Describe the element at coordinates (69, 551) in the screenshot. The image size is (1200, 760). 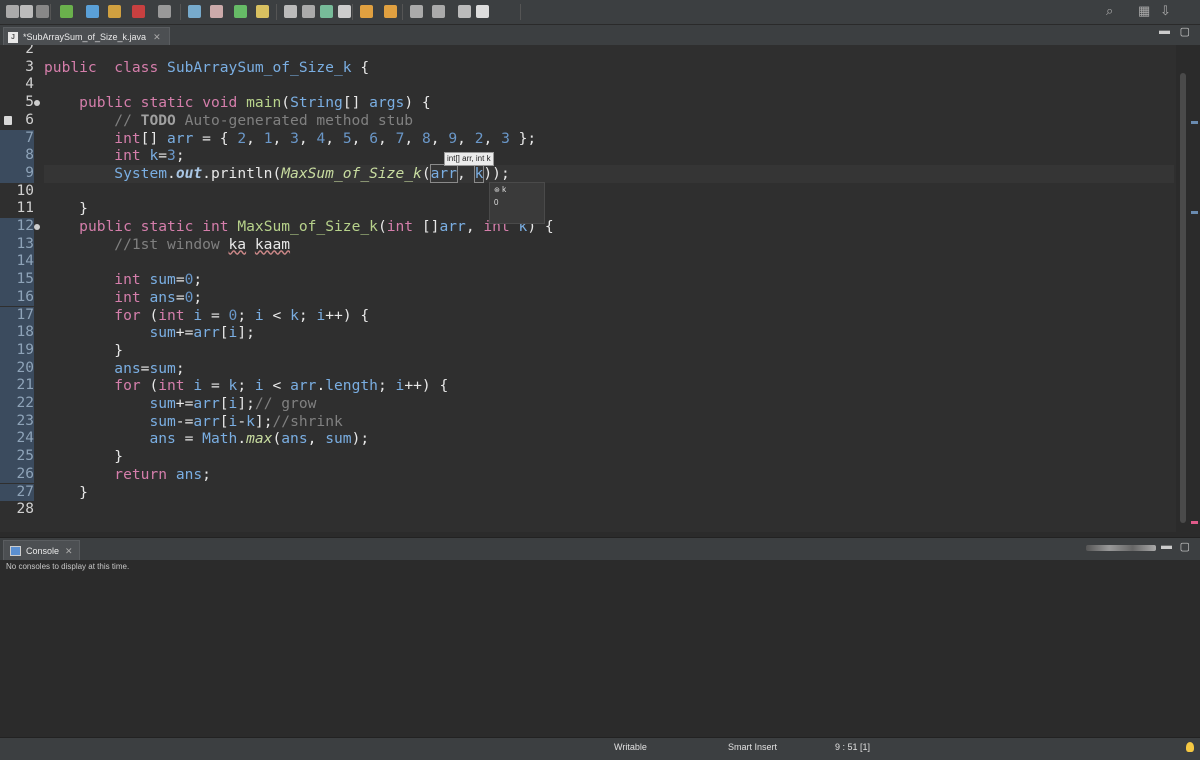
I see `close-console-icon: ✕` at that location.